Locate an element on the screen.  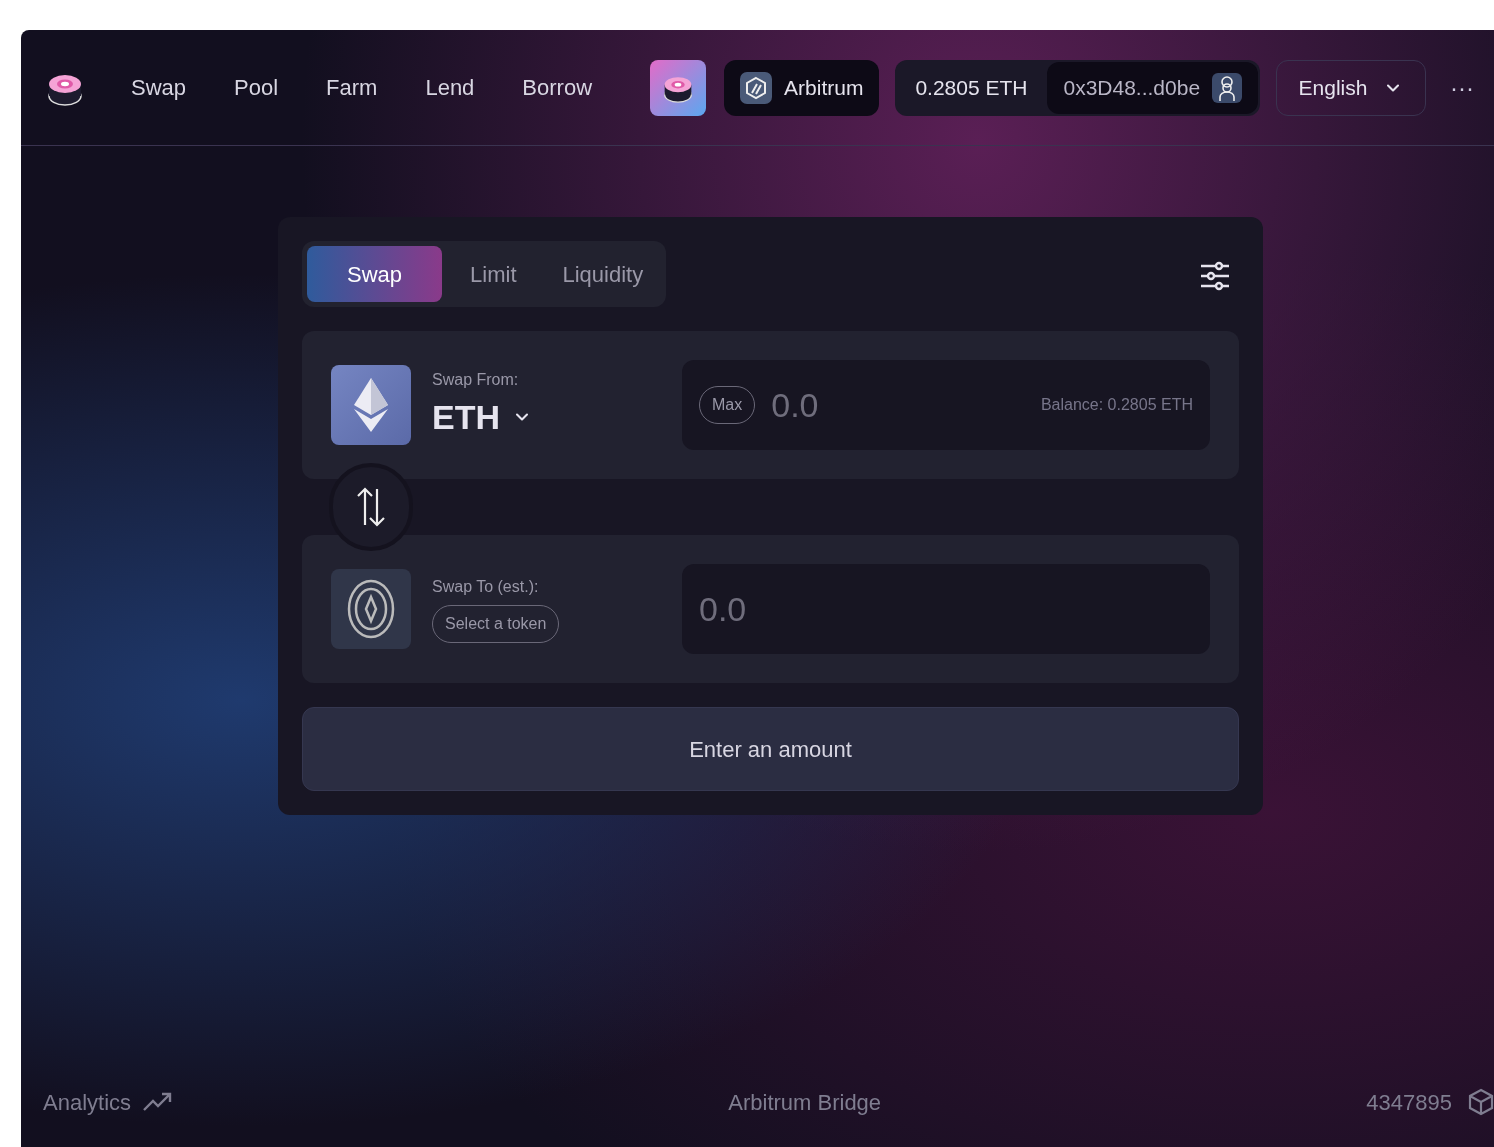
nav-link: Lend is located at coordinates (450, 87).